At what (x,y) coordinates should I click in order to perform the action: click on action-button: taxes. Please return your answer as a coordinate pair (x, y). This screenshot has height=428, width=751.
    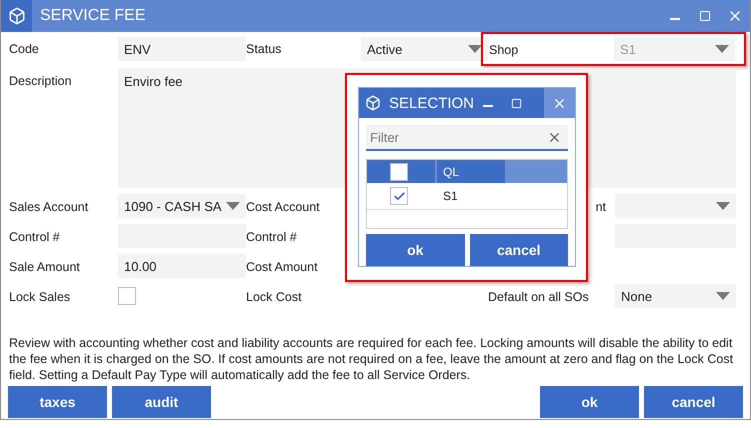
    Looking at the image, I should click on (57, 402).